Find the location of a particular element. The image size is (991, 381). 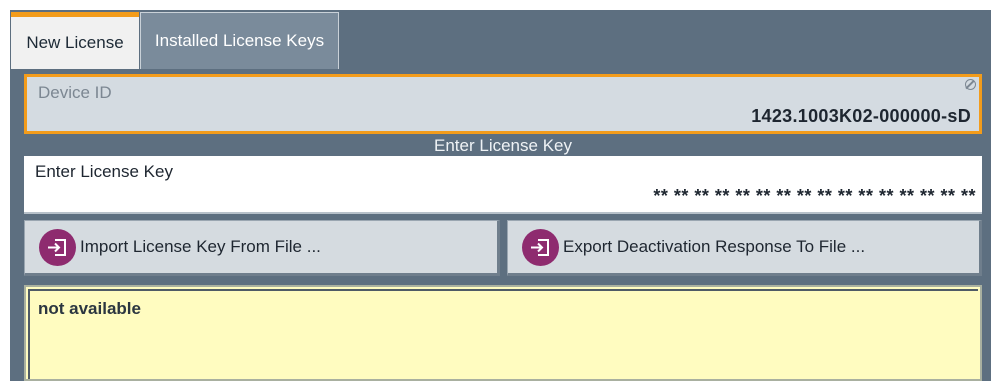

license-key-label: Enter License Key is located at coordinates (104, 171).